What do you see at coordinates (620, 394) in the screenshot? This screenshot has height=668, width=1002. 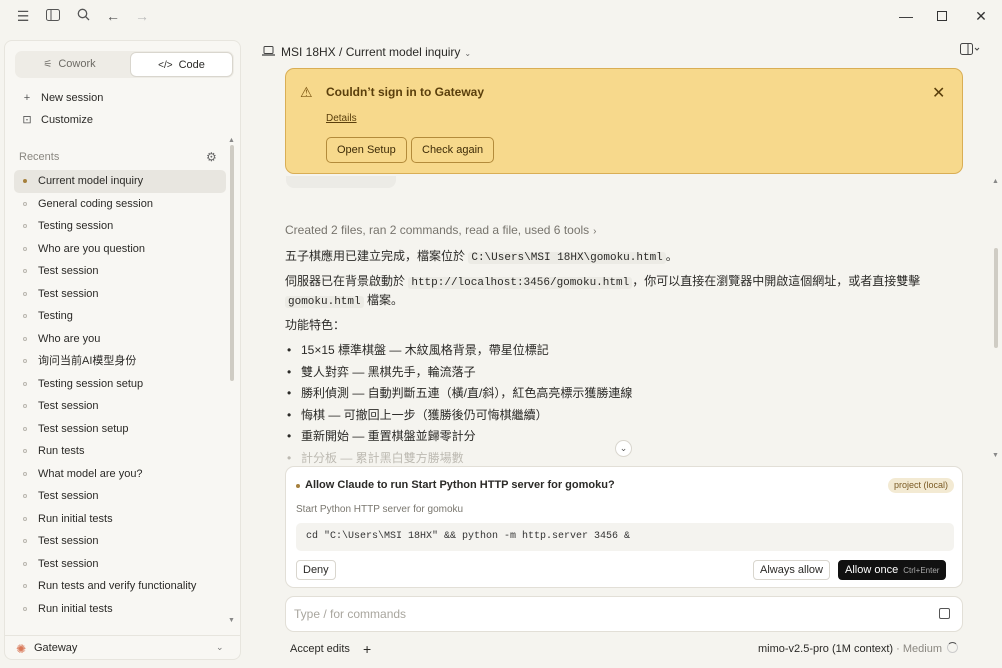 I see `list-item: 勝利偵測 — 自動判斷五連（橫/直/斜），紅色高亮標示獲勝連線` at bounding box center [620, 394].